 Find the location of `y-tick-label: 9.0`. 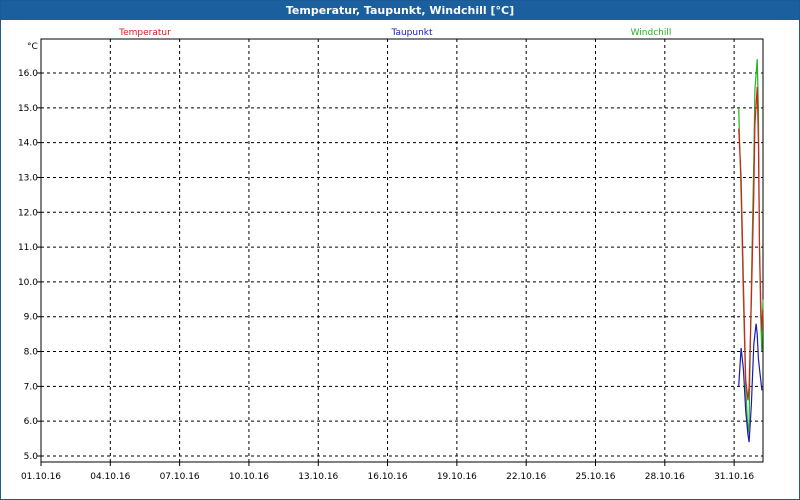

y-tick-label: 9.0 is located at coordinates (31, 318).